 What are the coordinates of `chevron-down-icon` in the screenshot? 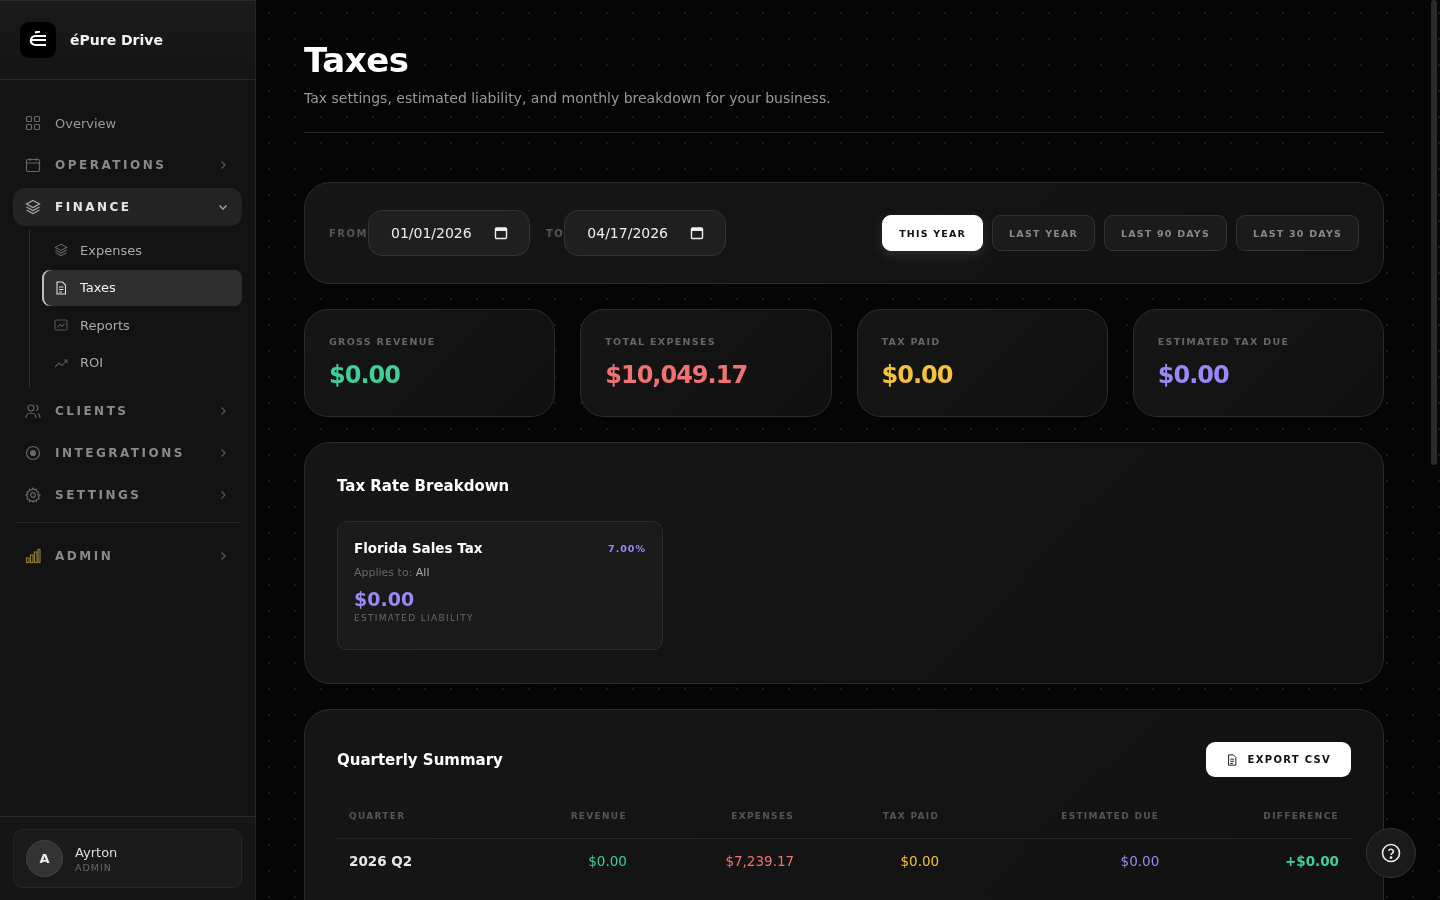 It's located at (223, 207).